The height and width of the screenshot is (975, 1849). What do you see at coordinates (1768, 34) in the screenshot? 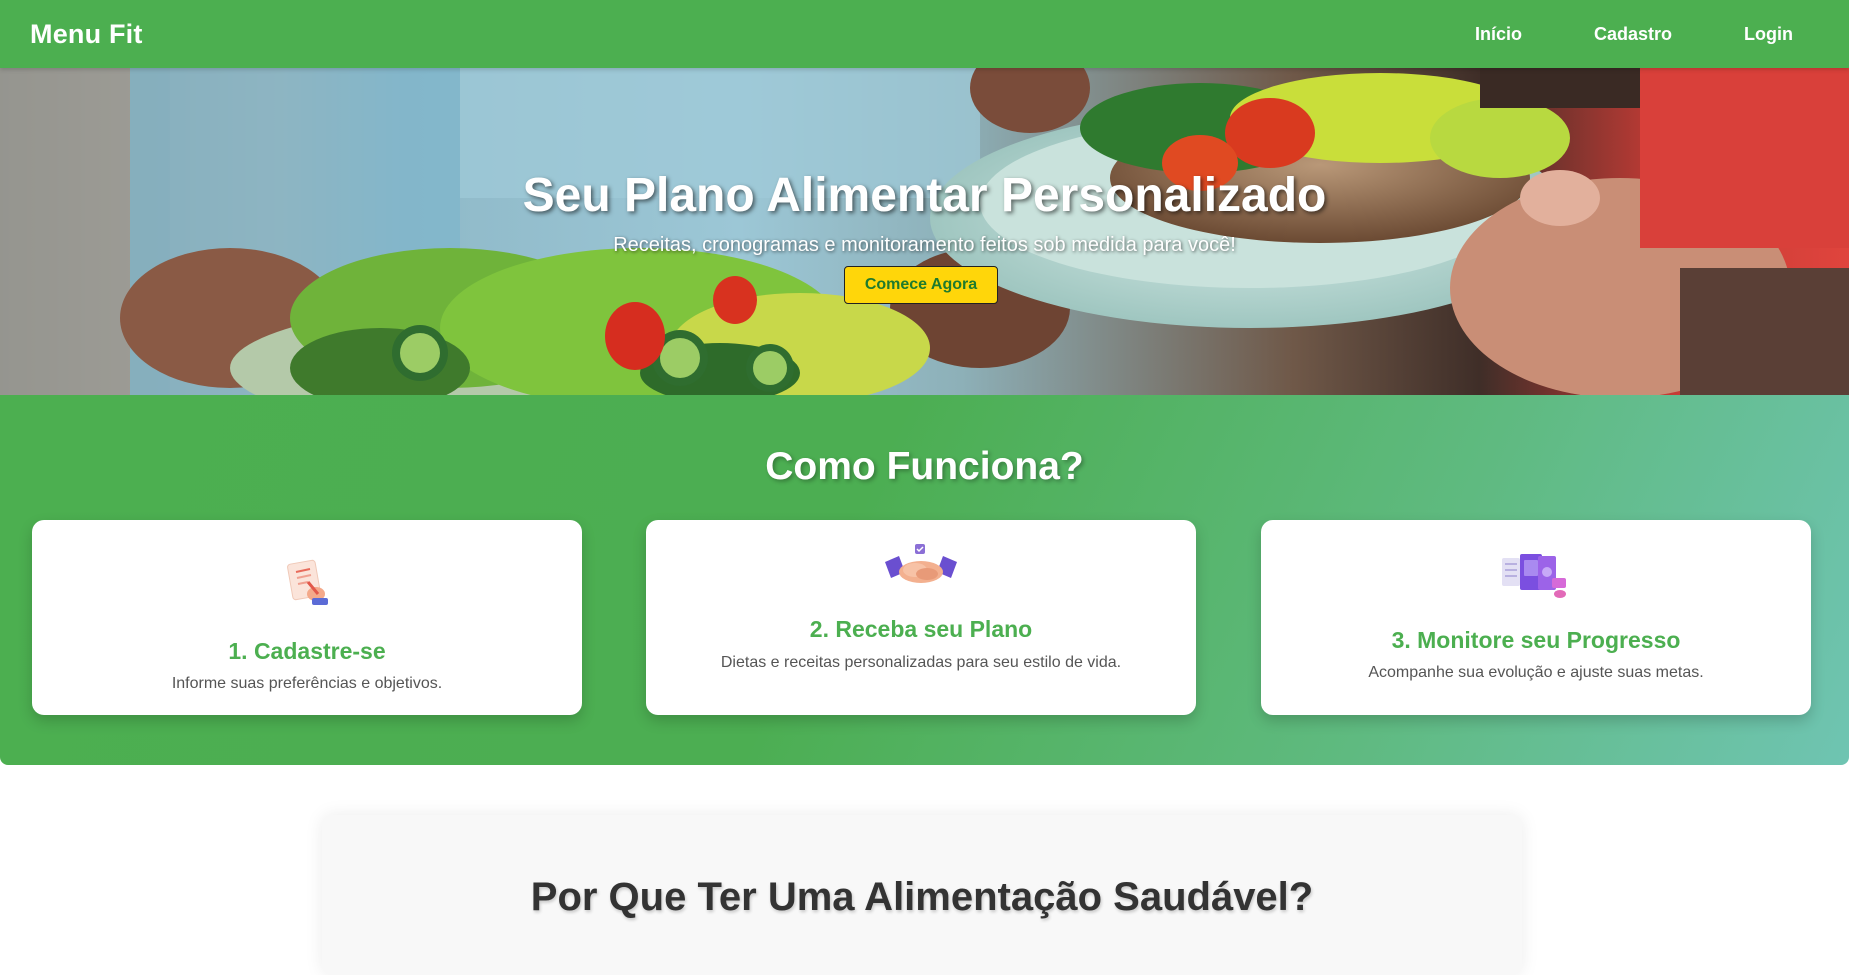
I see `nav-link-login: Login` at bounding box center [1768, 34].